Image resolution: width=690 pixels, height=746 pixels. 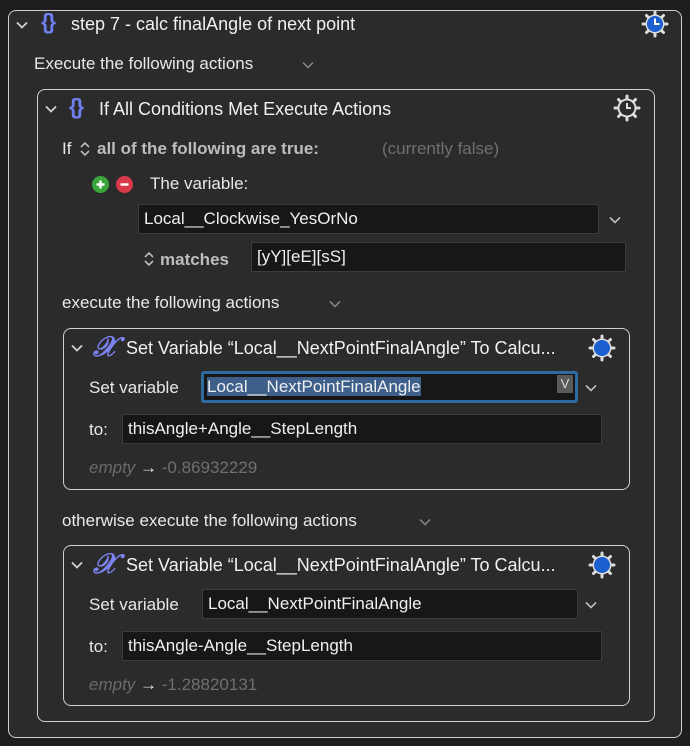 I want to click on then-variable-dropdown, so click(x=591, y=388).